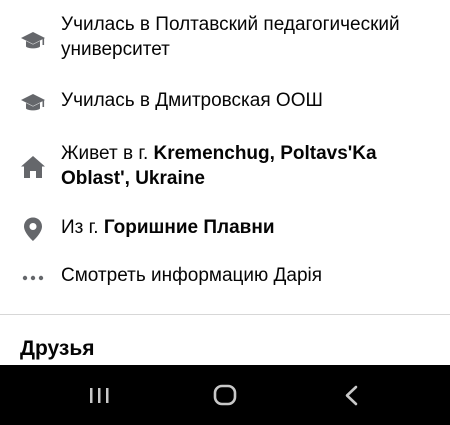 The width and height of the screenshot is (450, 425). What do you see at coordinates (225, 314) in the screenshot?
I see `section-divider` at bounding box center [225, 314].